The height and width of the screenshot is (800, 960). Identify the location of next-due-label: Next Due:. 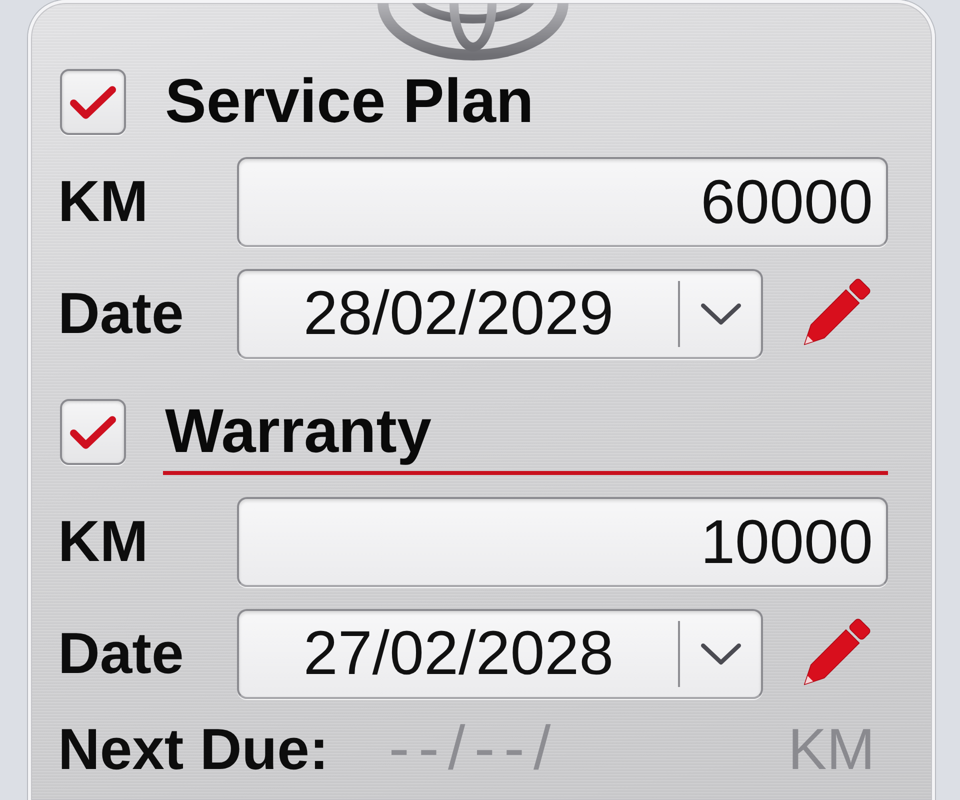
(193, 750).